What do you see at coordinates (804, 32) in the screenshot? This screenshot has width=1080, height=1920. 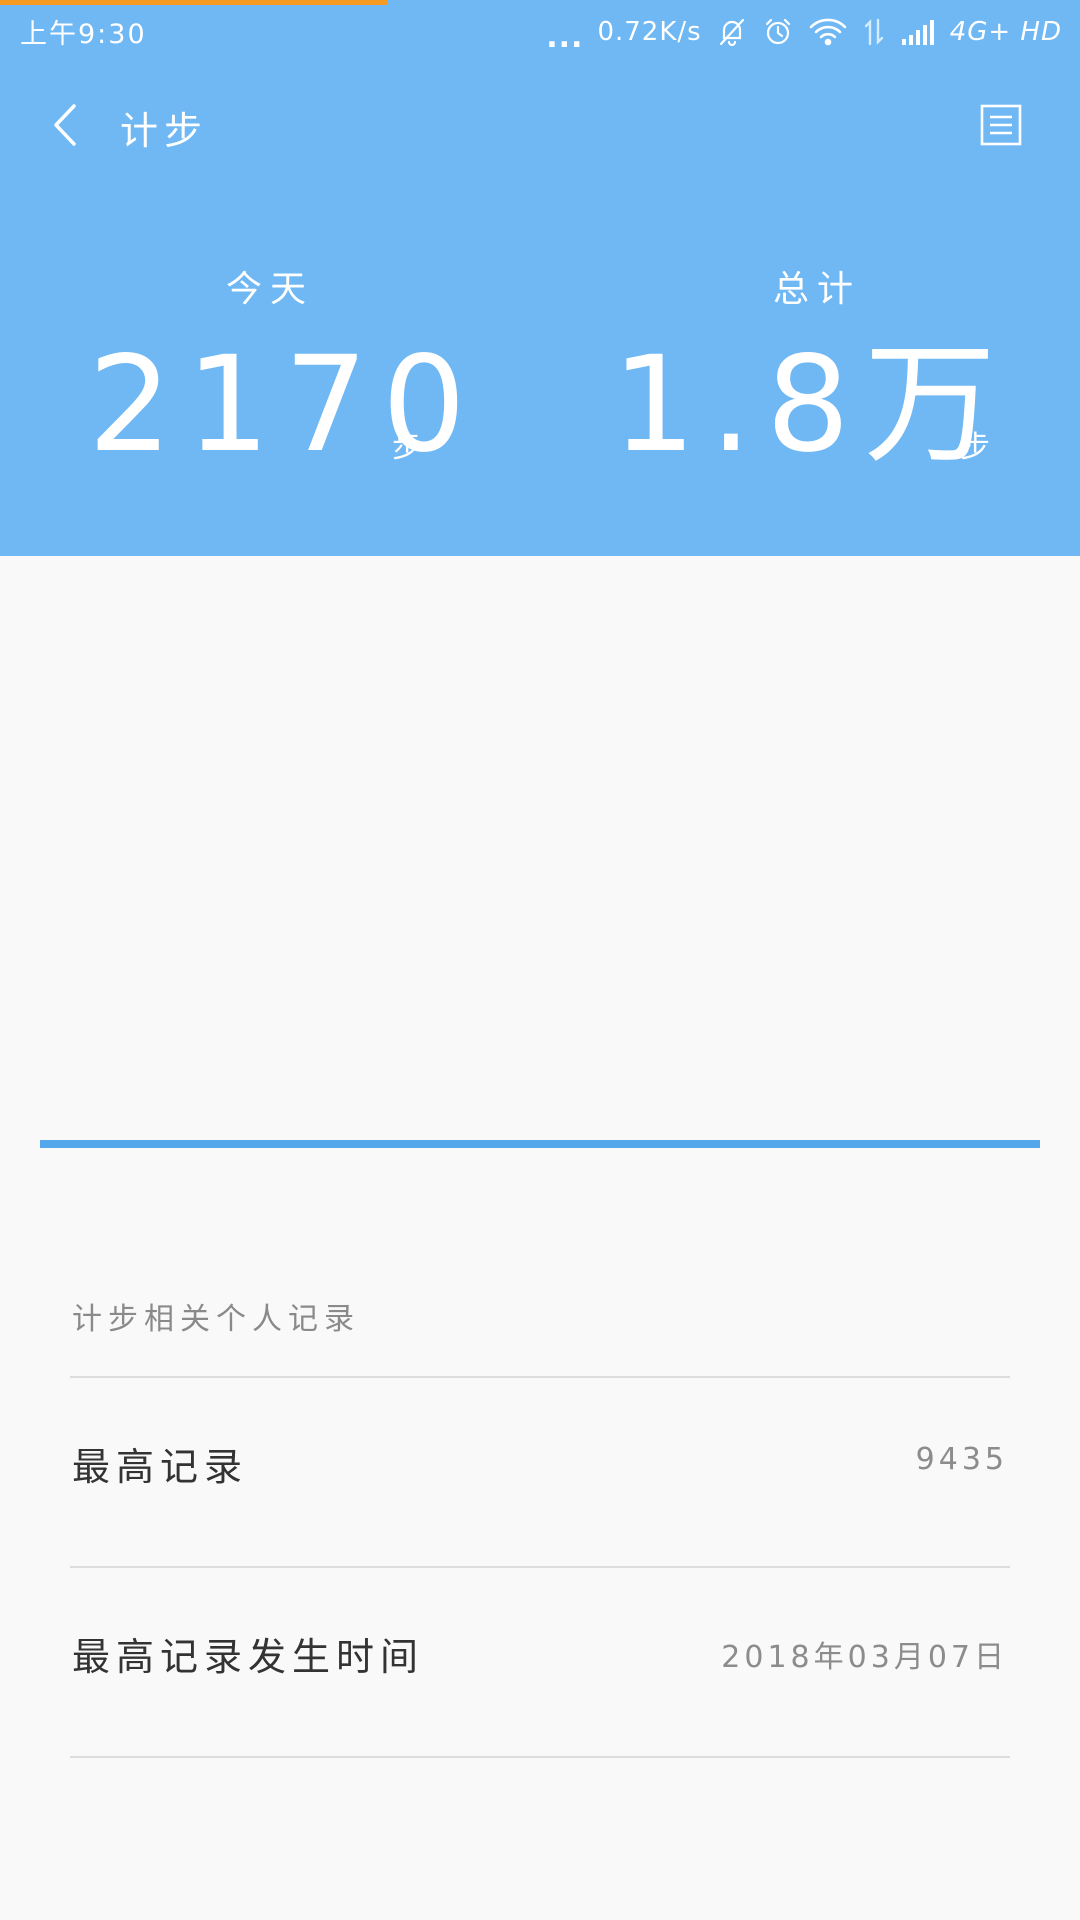 I see `status-icons: ... 0.72K/s 4G+ HD` at bounding box center [804, 32].